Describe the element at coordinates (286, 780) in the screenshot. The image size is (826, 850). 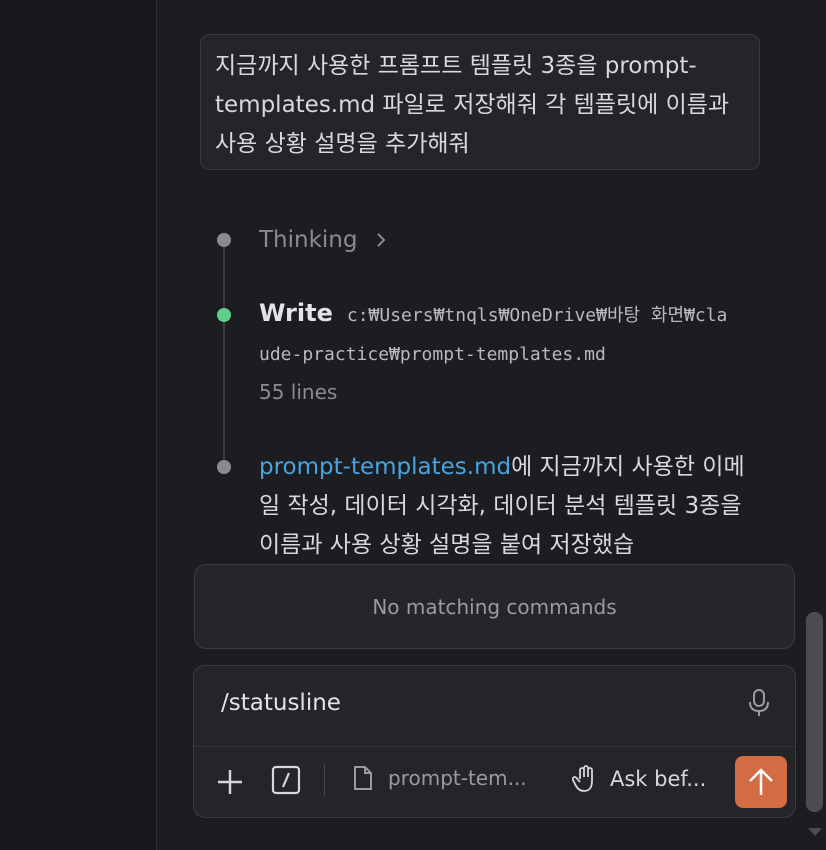
I see `slash-command-icon` at that location.